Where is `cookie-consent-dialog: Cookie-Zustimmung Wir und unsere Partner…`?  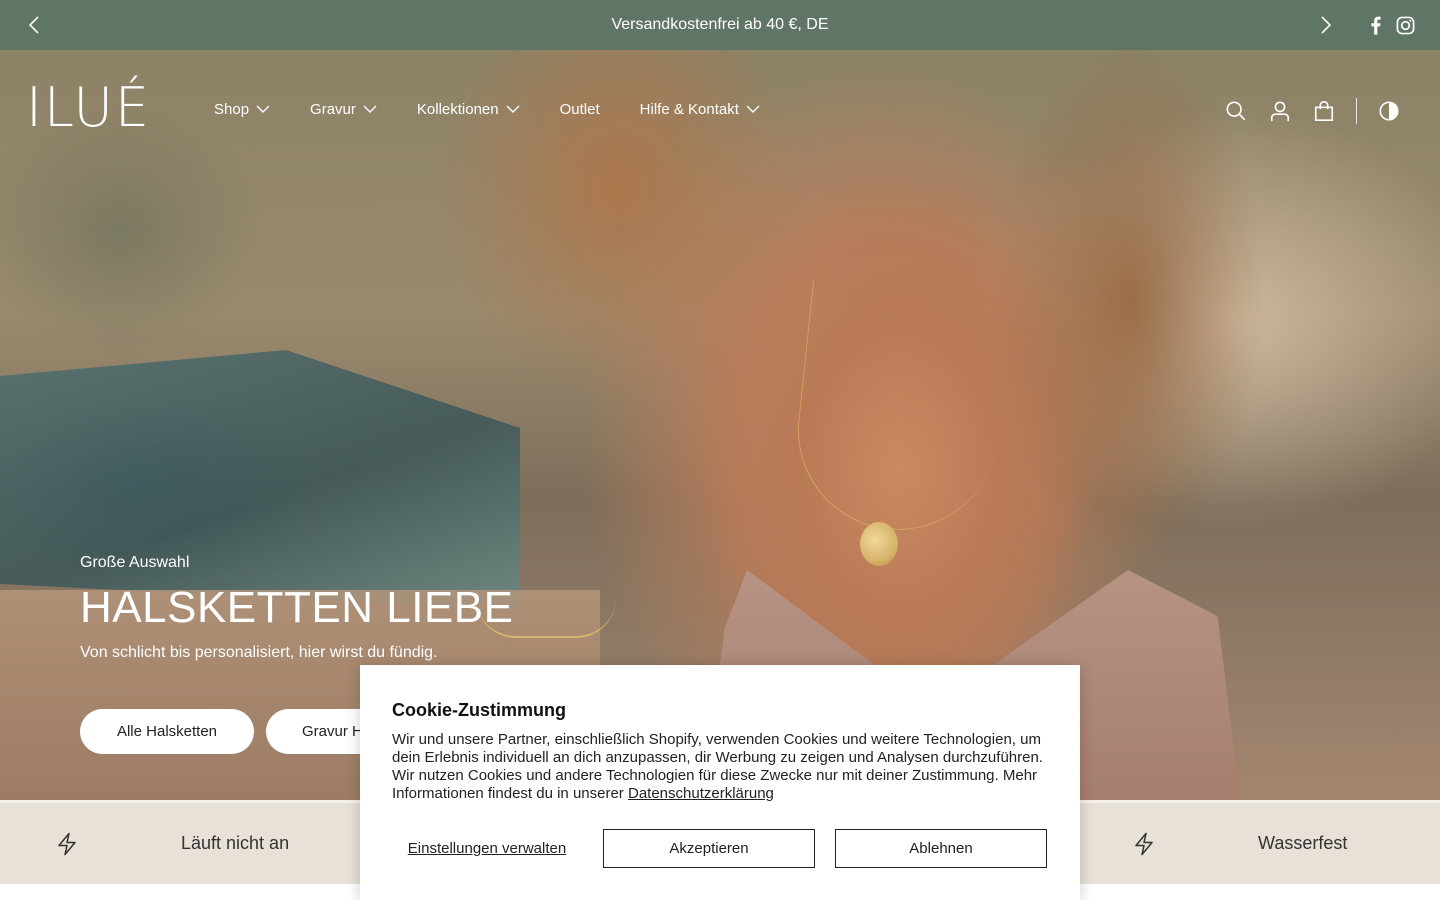 cookie-consent-dialog: Cookie-Zustimmung Wir und unsere Partner… is located at coordinates (720, 782).